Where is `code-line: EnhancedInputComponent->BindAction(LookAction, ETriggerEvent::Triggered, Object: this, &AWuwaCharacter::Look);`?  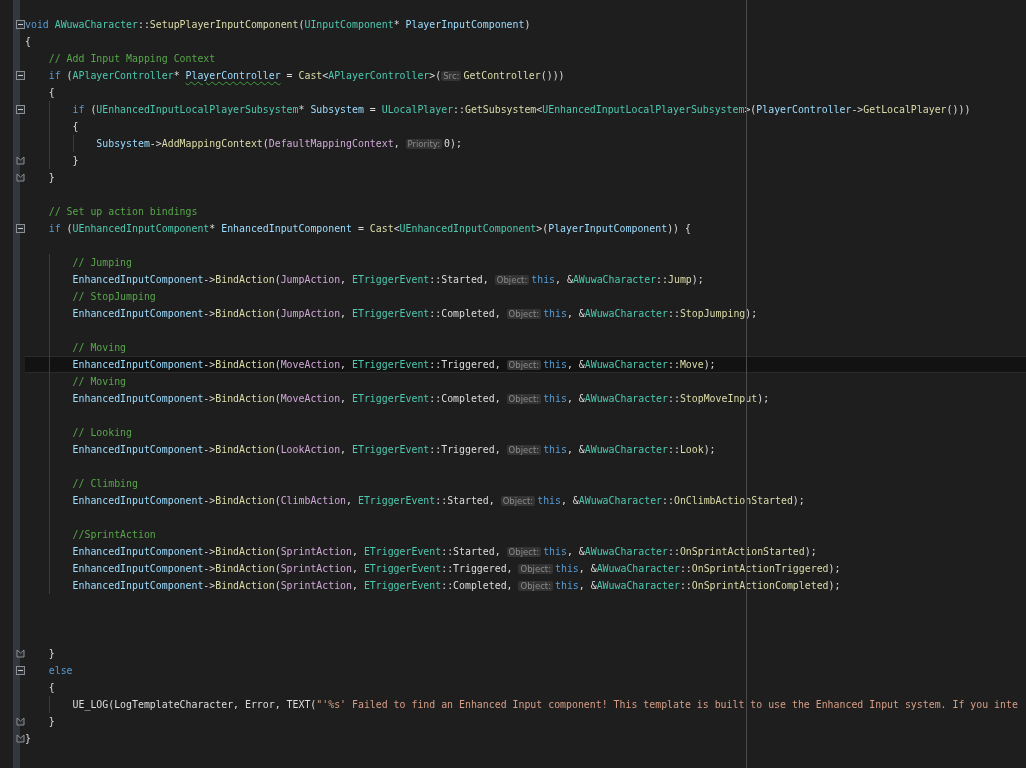
code-line: EnhancedInputComponent->BindAction(LookAction, ETriggerEvent::Triggered, Object: this, &AWuwaCharacter::Look); is located at coordinates (394, 449).